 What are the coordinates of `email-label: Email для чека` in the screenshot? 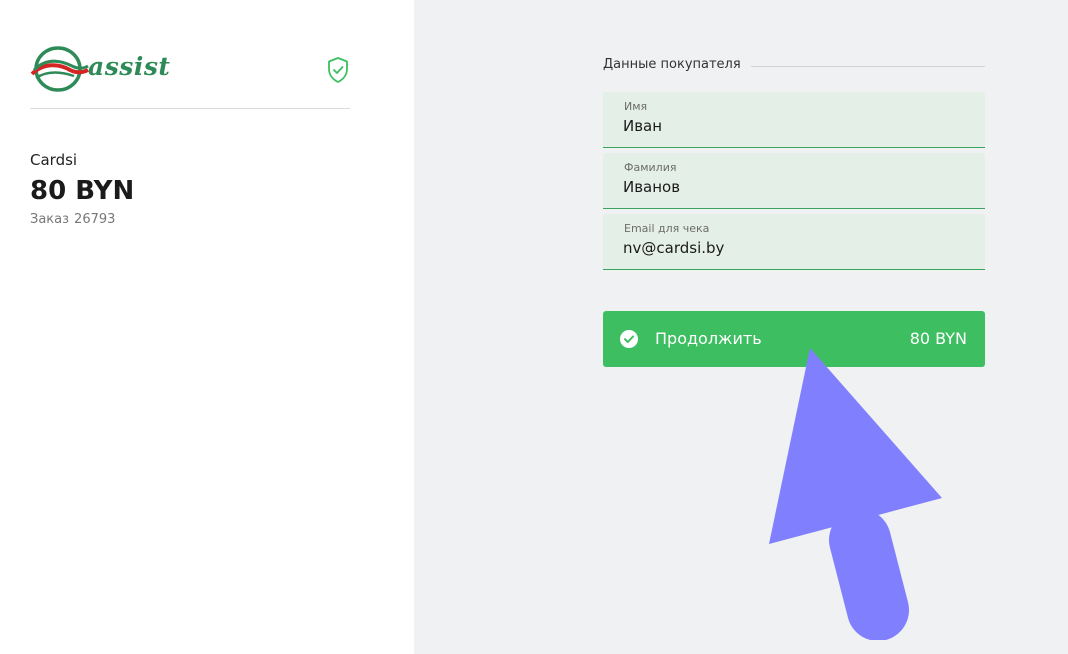 It's located at (667, 228).